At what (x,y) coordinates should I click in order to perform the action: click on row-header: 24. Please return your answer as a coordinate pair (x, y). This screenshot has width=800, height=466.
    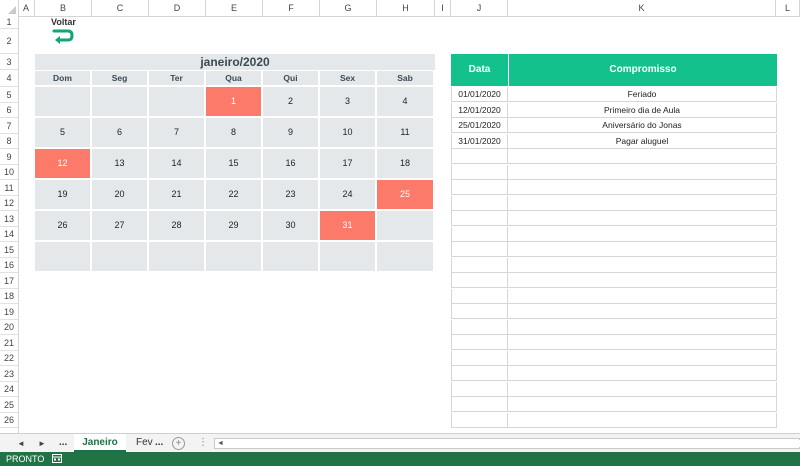
    Looking at the image, I should click on (9, 389).